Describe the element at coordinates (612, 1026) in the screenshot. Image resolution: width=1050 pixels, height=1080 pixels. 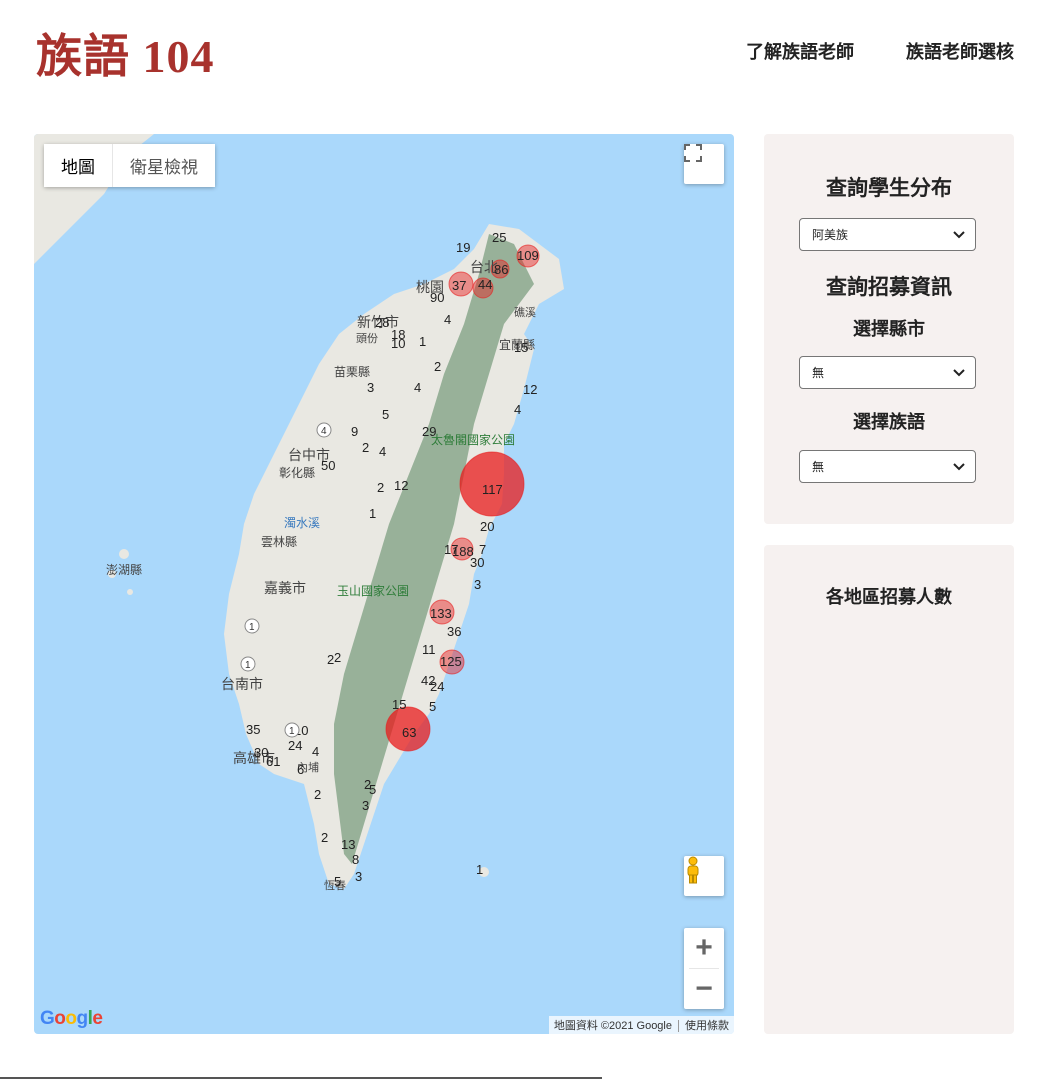
I see `map-data-credit: 地圖資料 ©2021 Google` at that location.